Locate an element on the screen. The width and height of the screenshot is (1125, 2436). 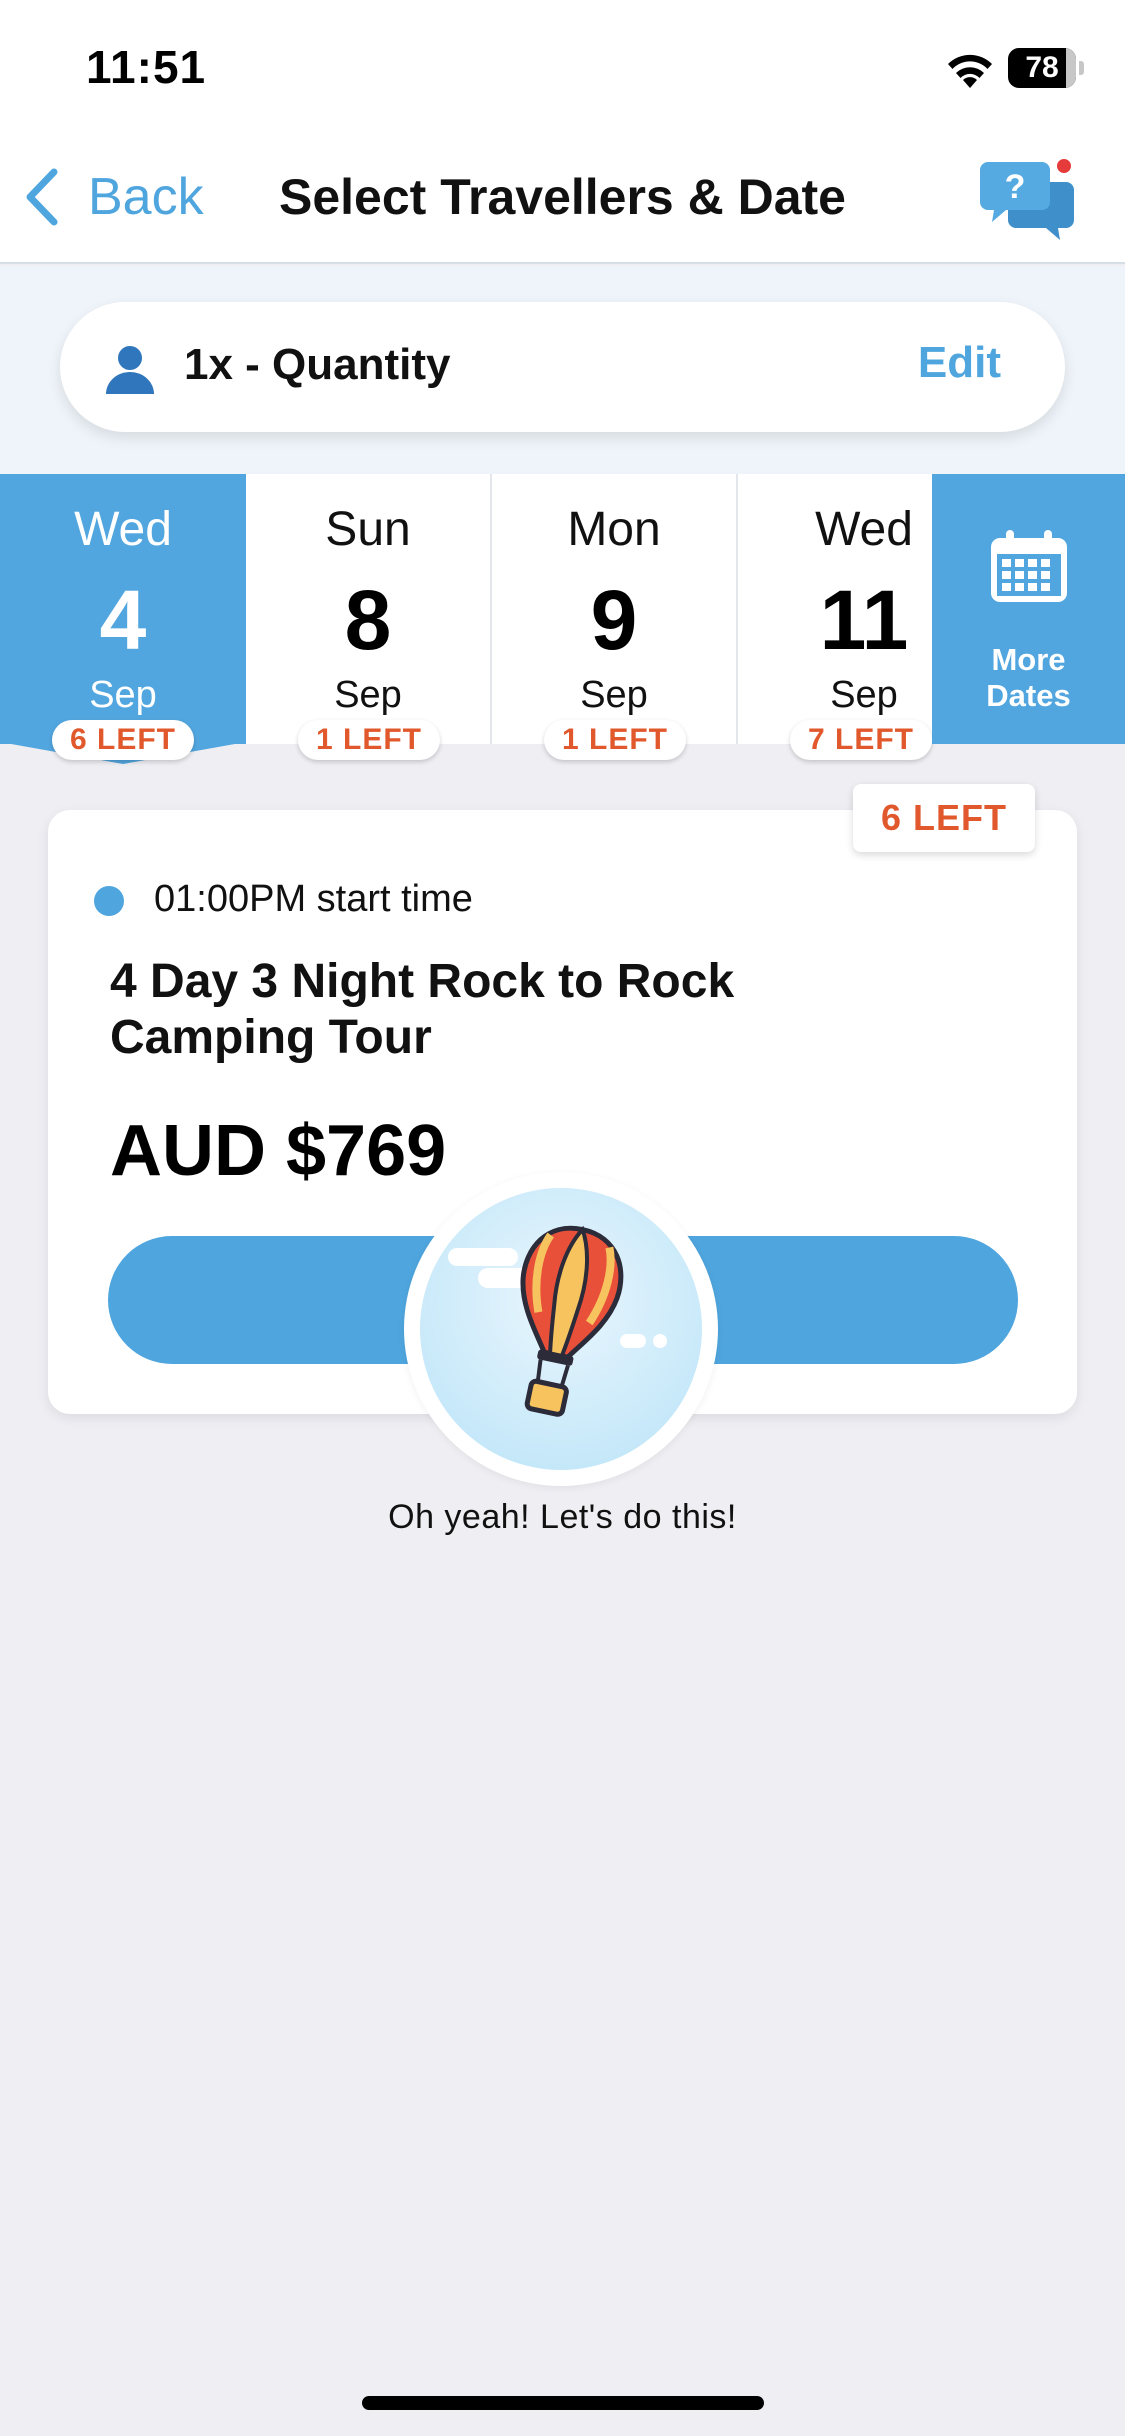
availability-badge: 7 LEFT is located at coordinates (861, 740).